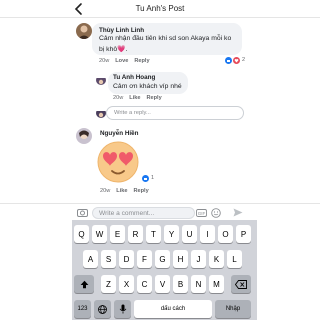  What do you see at coordinates (173, 309) in the screenshot?
I see `space-key: dấu cách` at bounding box center [173, 309].